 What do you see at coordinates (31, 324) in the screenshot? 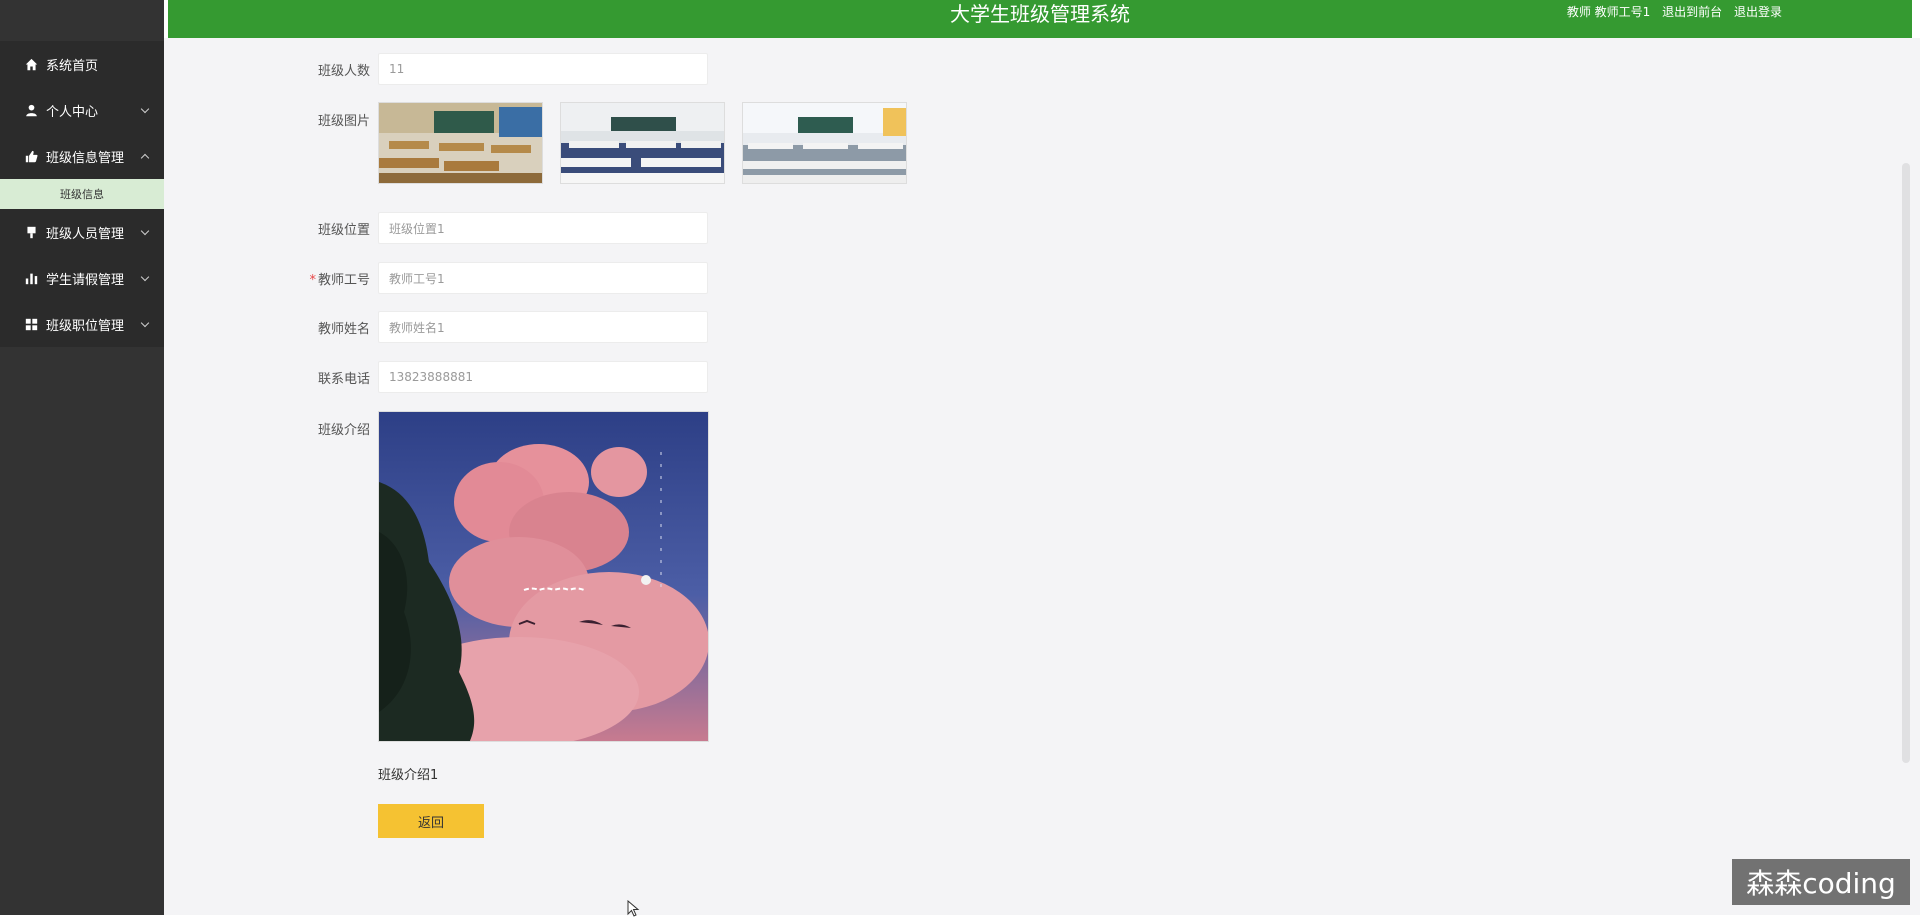
I see `grid-icon` at bounding box center [31, 324].